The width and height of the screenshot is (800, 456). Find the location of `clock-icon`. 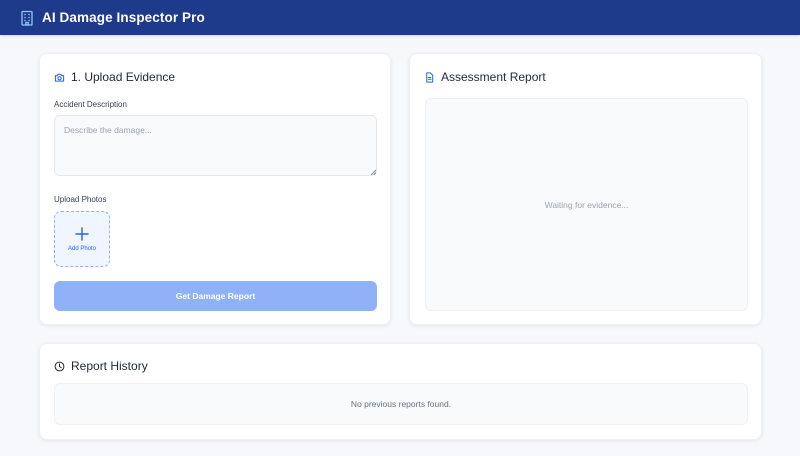

clock-icon is located at coordinates (59, 366).